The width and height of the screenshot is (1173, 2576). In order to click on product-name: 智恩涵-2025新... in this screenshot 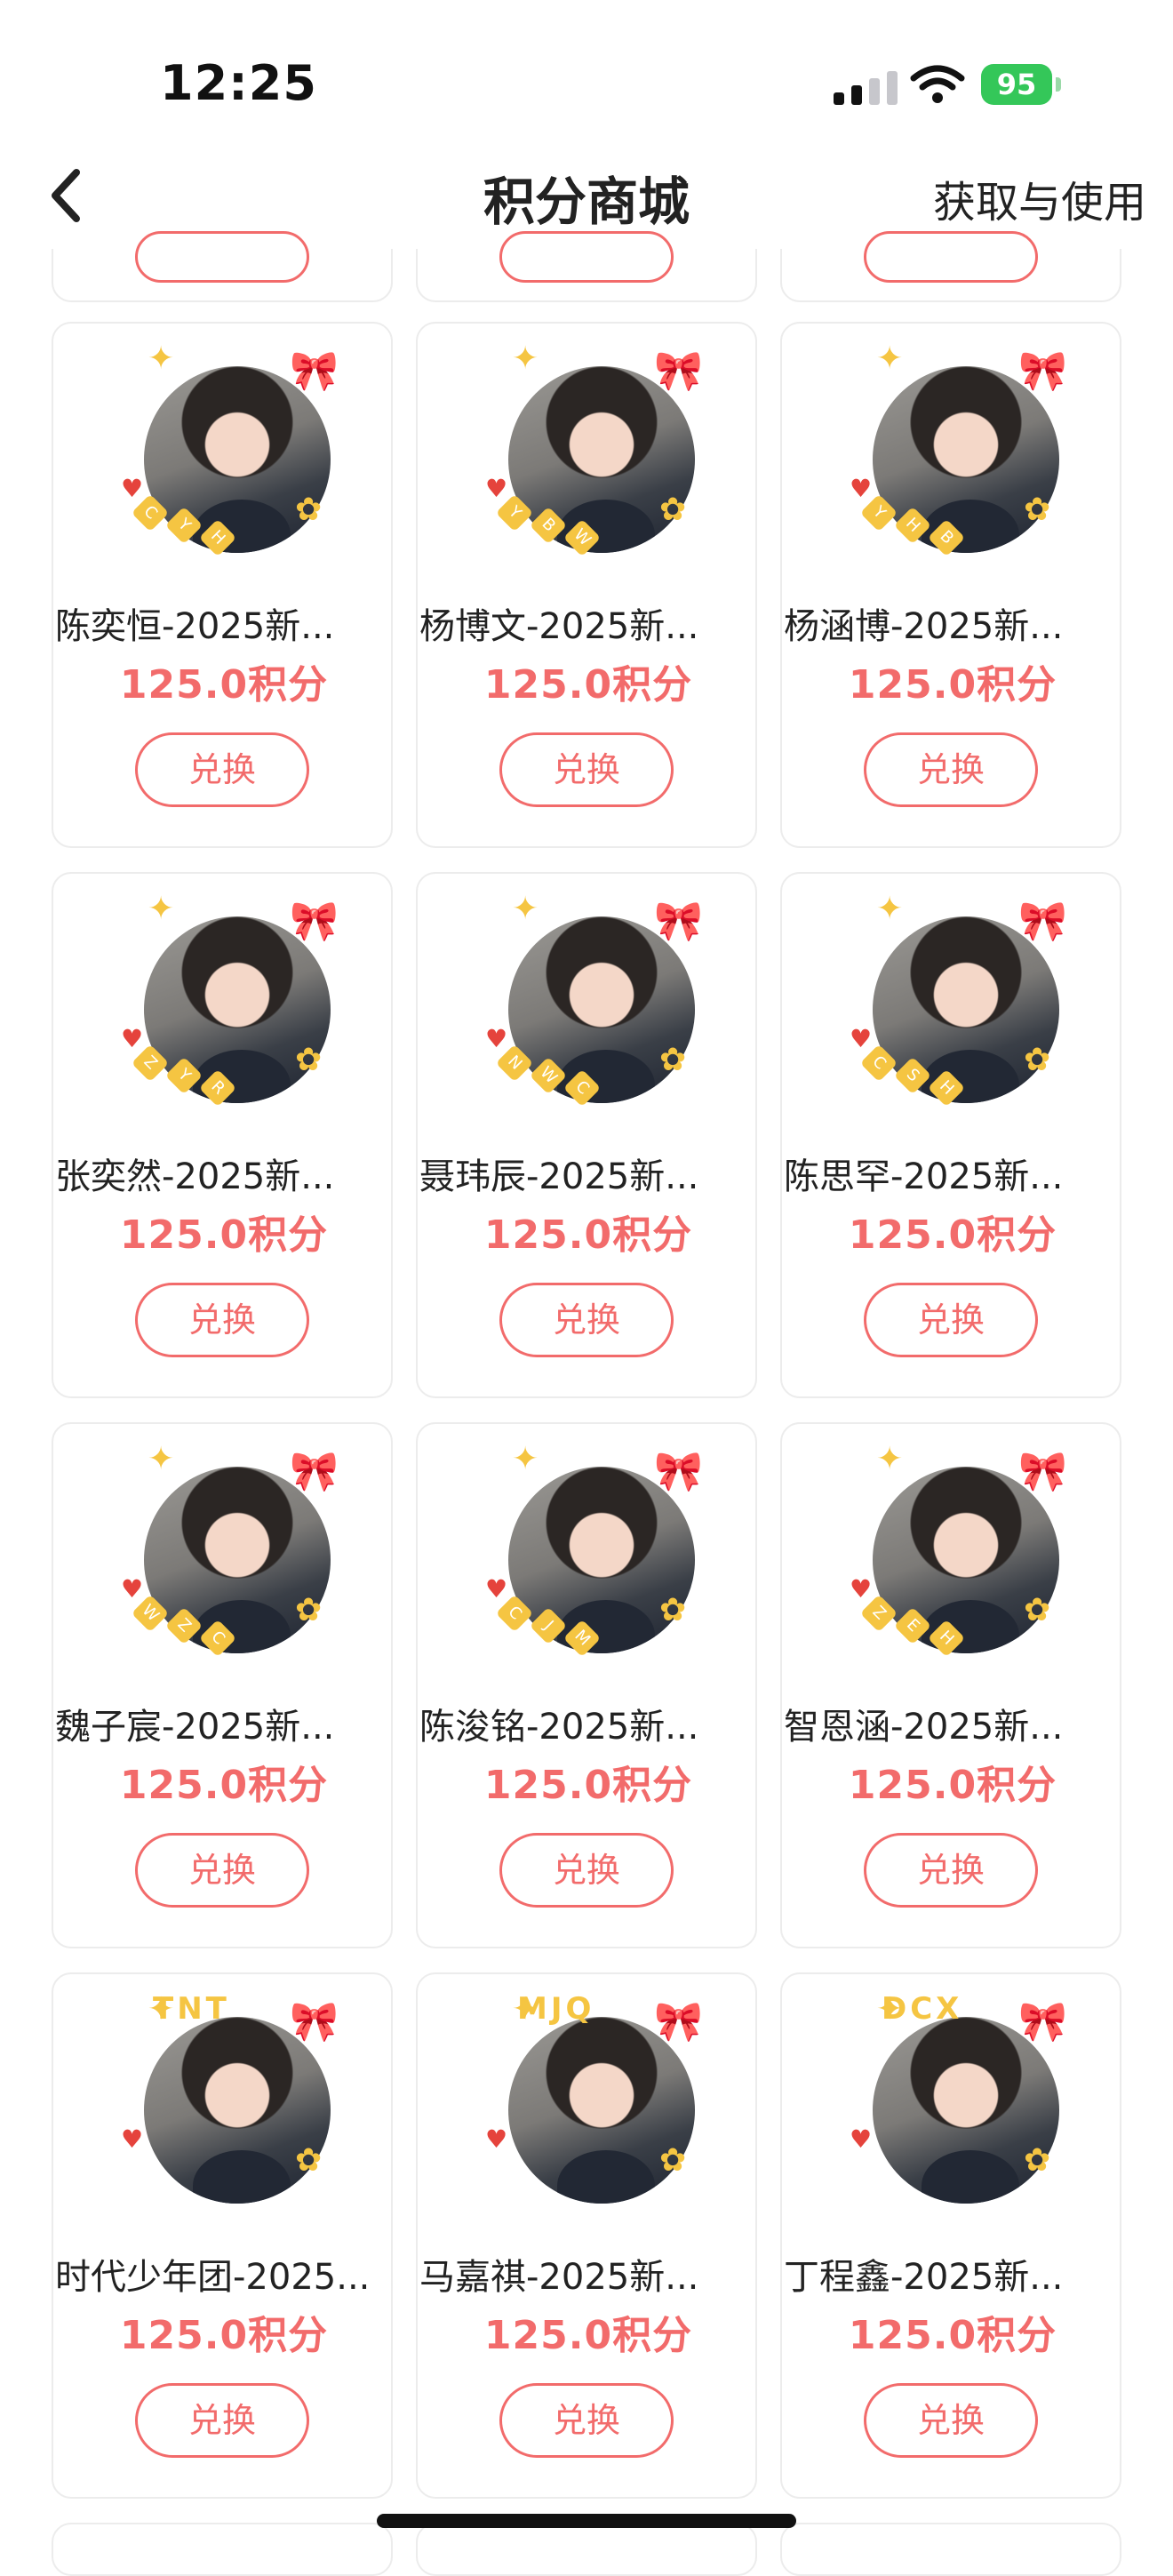, I will do `click(924, 1727)`.